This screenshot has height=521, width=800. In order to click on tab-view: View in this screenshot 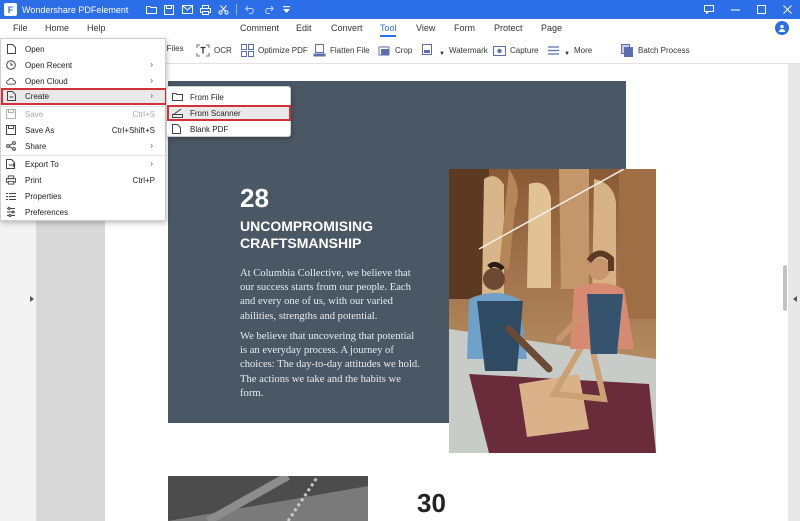, I will do `click(425, 28)`.